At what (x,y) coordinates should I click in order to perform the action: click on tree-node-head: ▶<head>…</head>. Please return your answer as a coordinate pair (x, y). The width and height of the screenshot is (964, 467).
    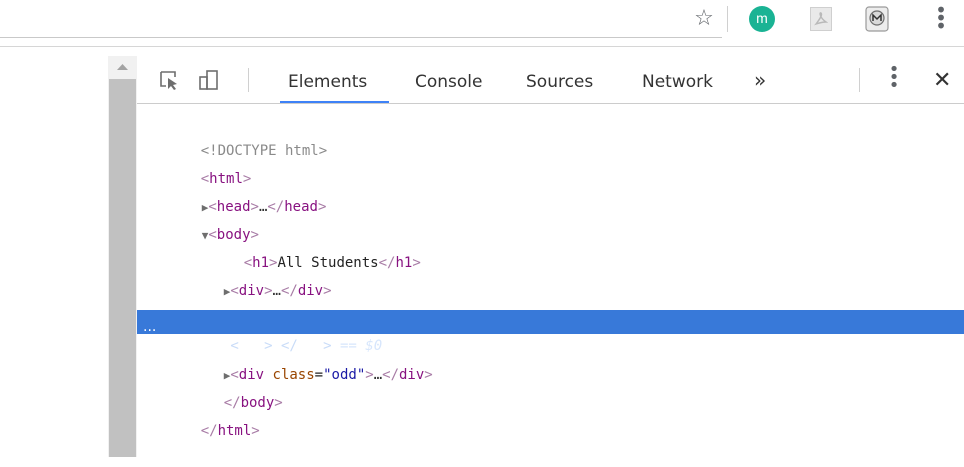
    Looking at the image, I should click on (247, 193).